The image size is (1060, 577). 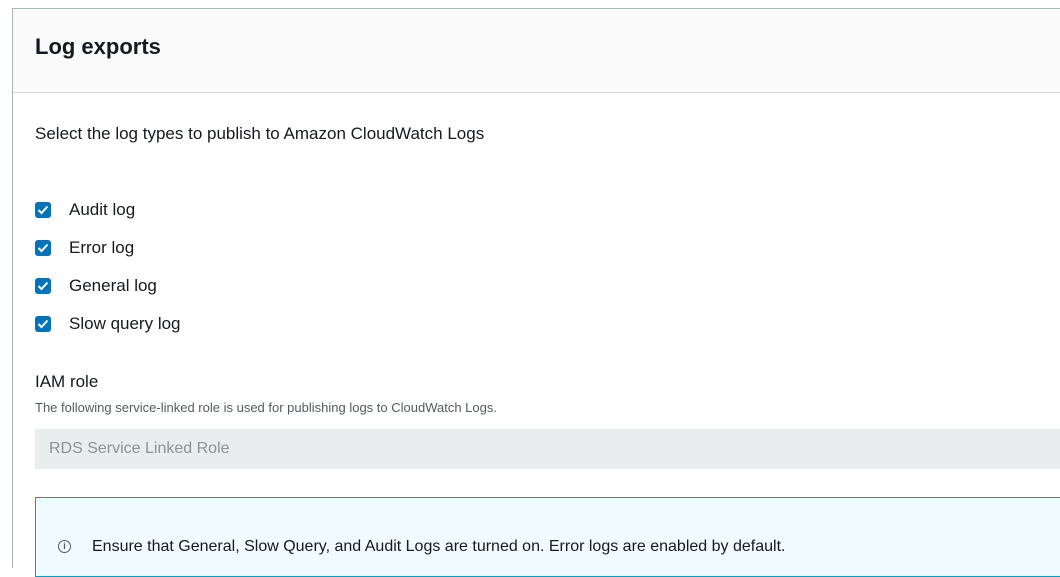 What do you see at coordinates (547, 449) in the screenshot?
I see `iam-role-field: RDS Service Linked Role` at bounding box center [547, 449].